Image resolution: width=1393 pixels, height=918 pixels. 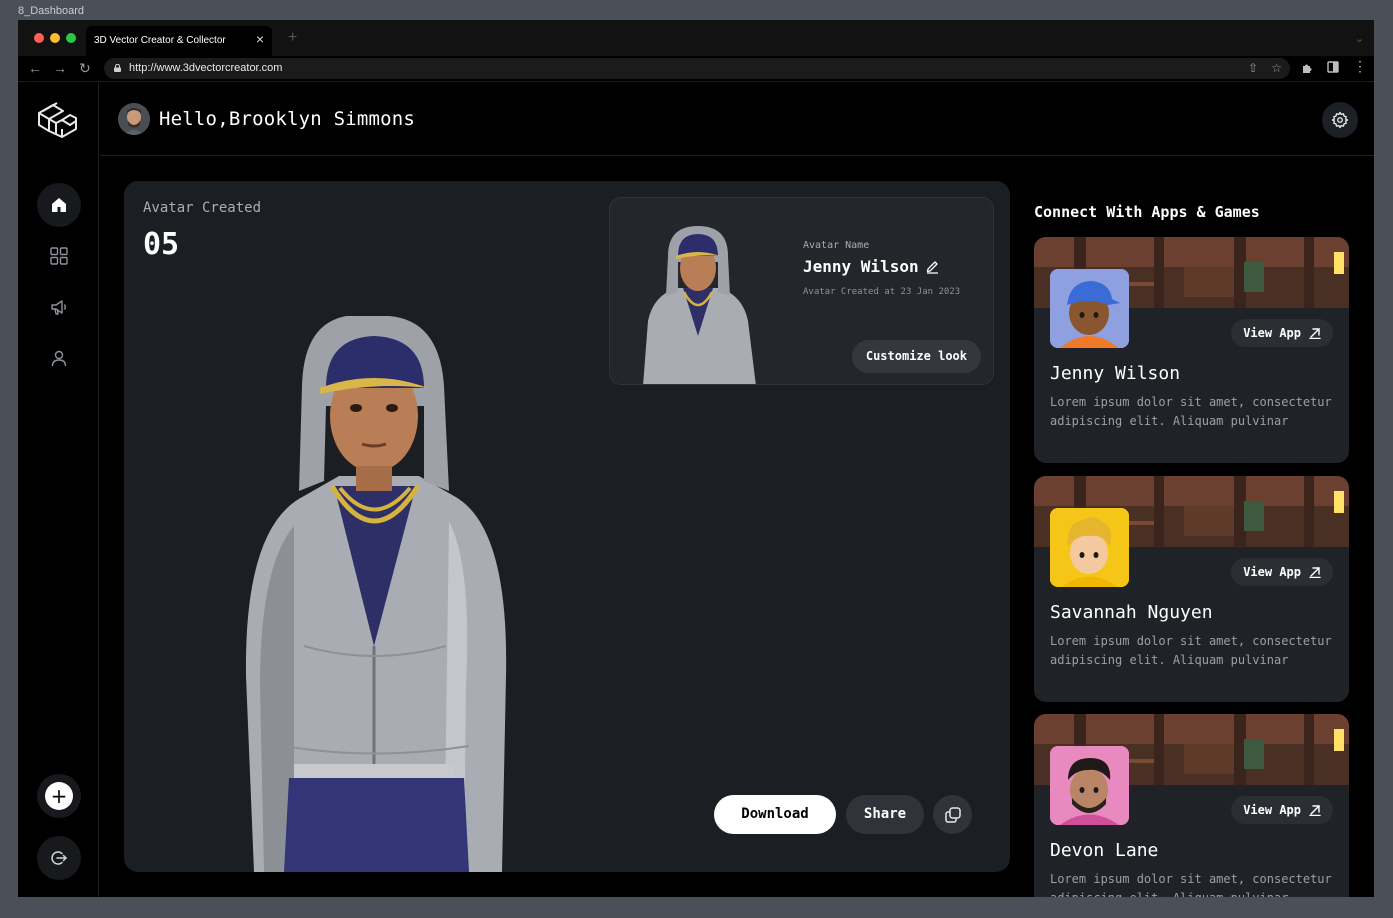 What do you see at coordinates (885, 814) in the screenshot?
I see `share-button: Share` at bounding box center [885, 814].